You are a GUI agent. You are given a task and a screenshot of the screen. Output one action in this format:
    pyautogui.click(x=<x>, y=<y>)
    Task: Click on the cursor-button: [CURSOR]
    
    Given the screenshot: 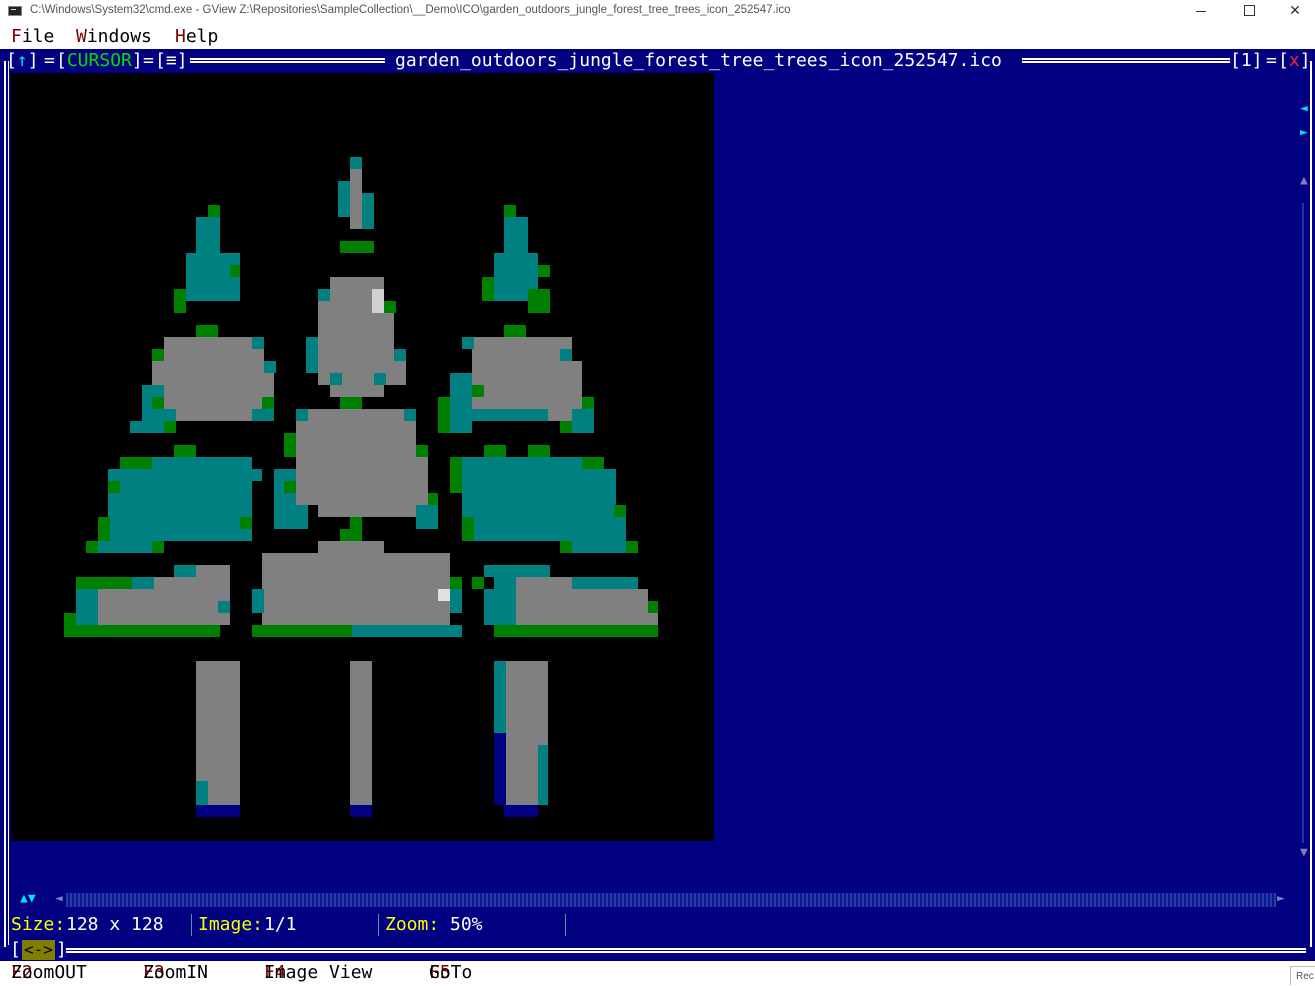 What is the action you would take?
    pyautogui.click(x=99, y=61)
    